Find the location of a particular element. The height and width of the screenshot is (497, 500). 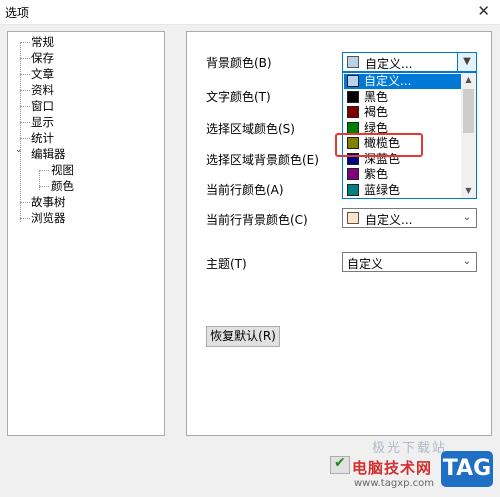

bg-color-combo: 自定义... ▼ is located at coordinates (409, 62).